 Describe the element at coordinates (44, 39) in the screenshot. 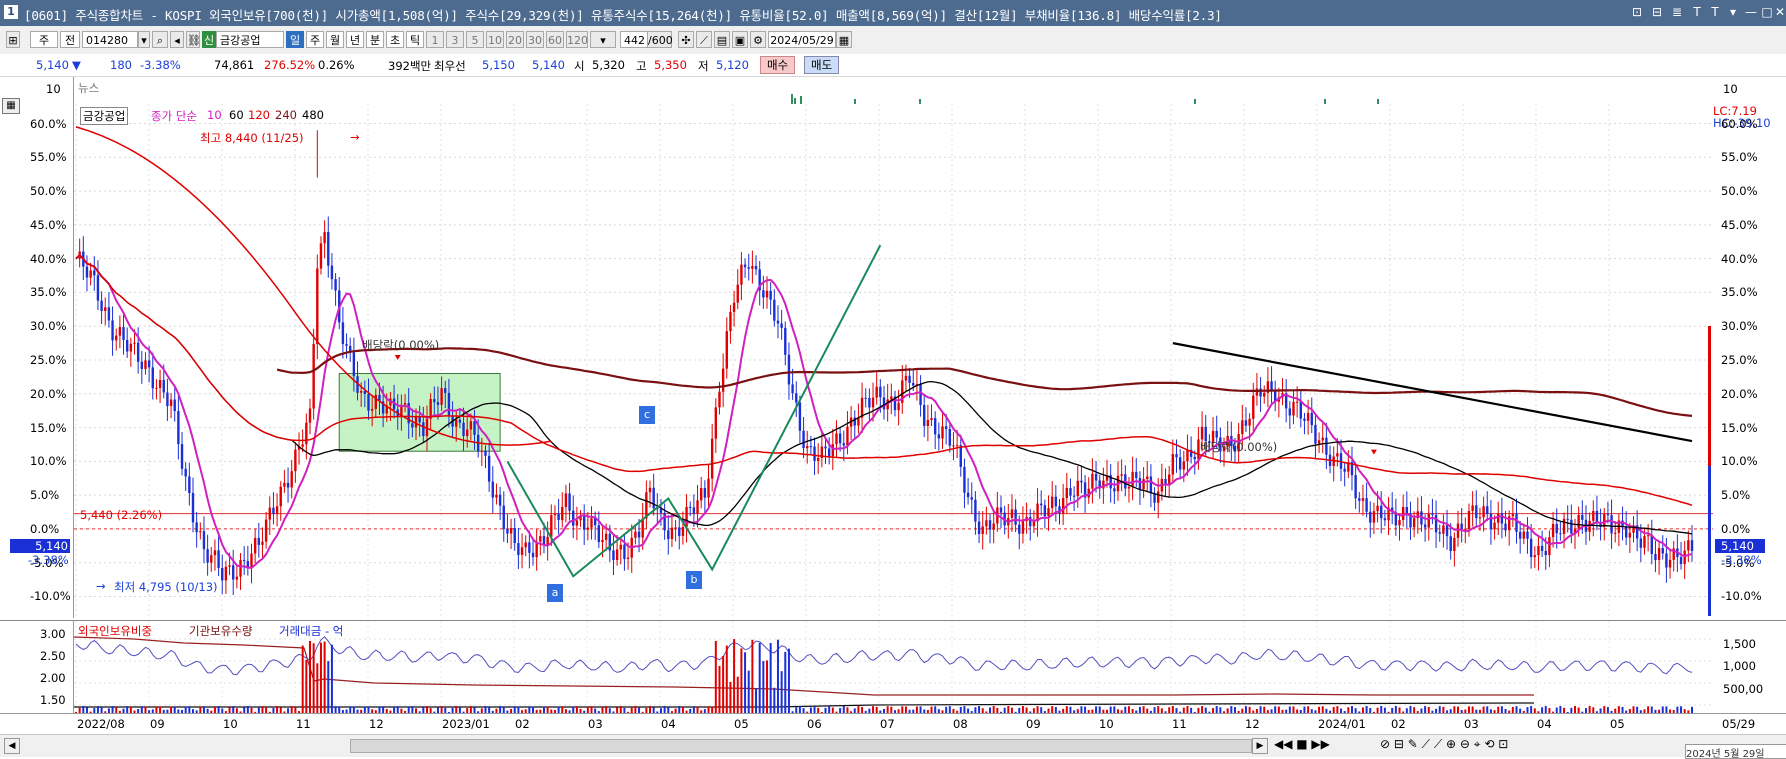

I see `market-select: 주` at that location.